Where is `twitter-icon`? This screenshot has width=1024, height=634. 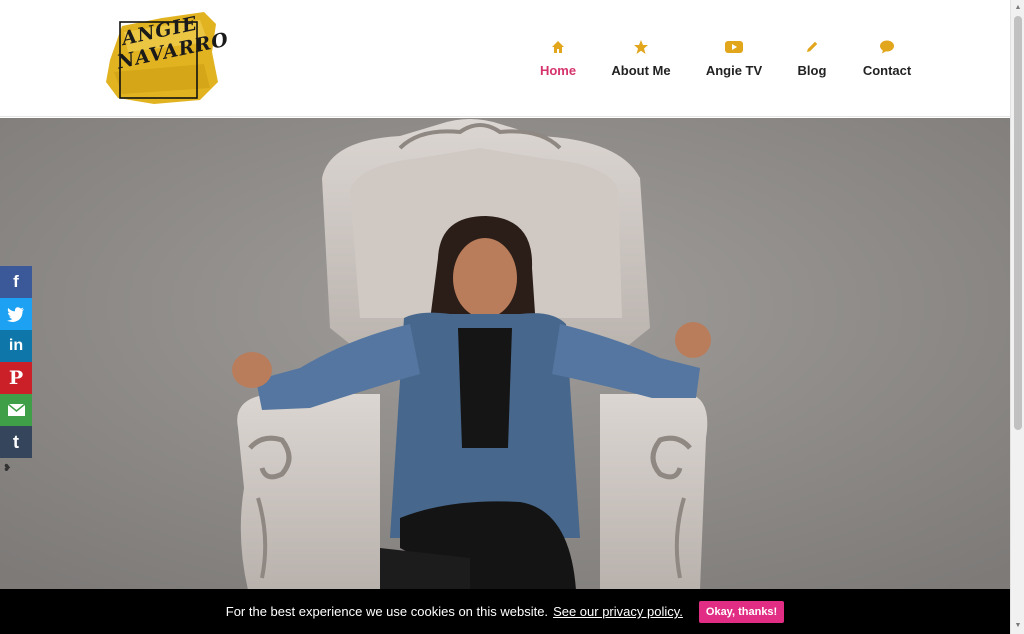
twitter-icon is located at coordinates (15, 314).